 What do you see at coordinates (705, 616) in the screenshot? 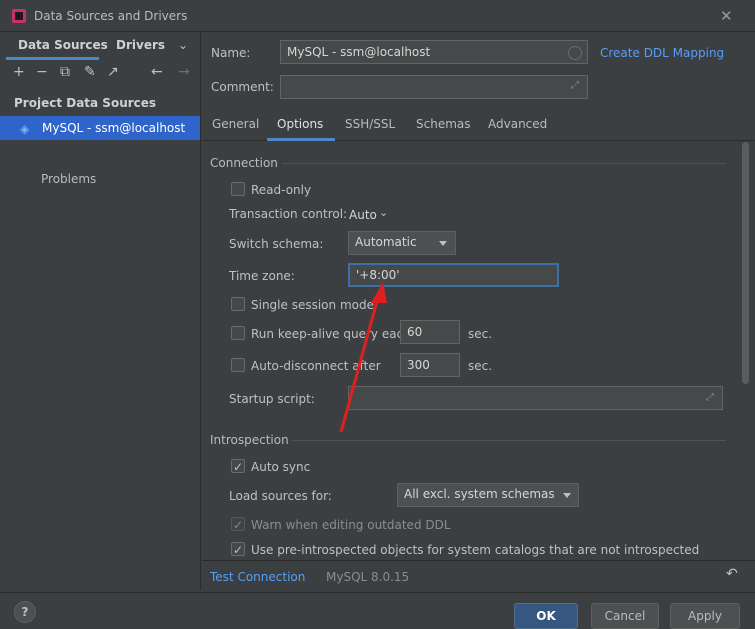
I see `apply-button: Apply` at bounding box center [705, 616].